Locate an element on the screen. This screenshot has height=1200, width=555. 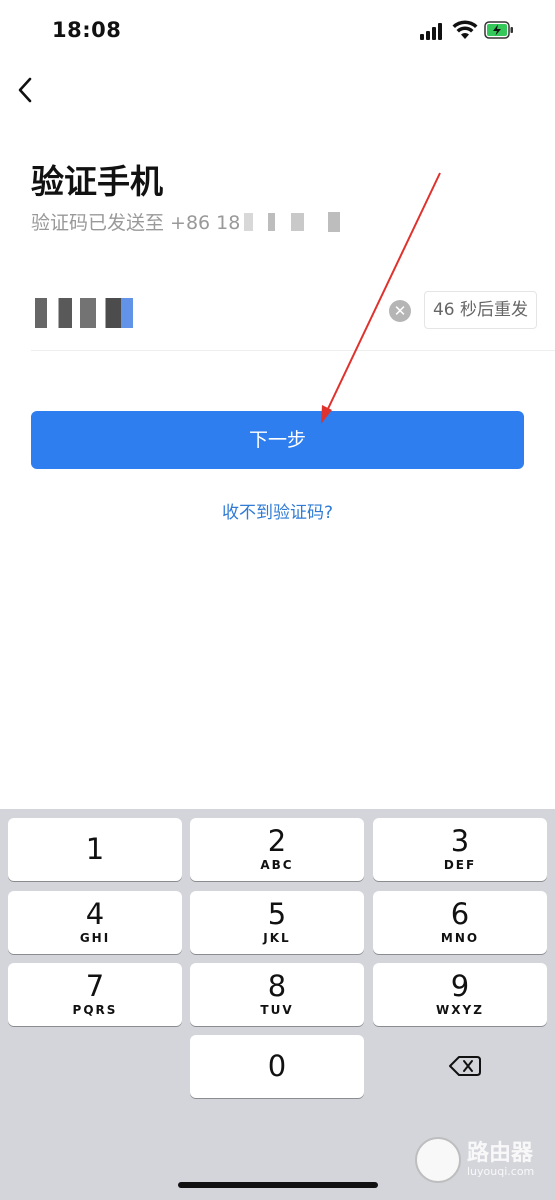
key-3: 3 DEF is located at coordinates (460, 849).